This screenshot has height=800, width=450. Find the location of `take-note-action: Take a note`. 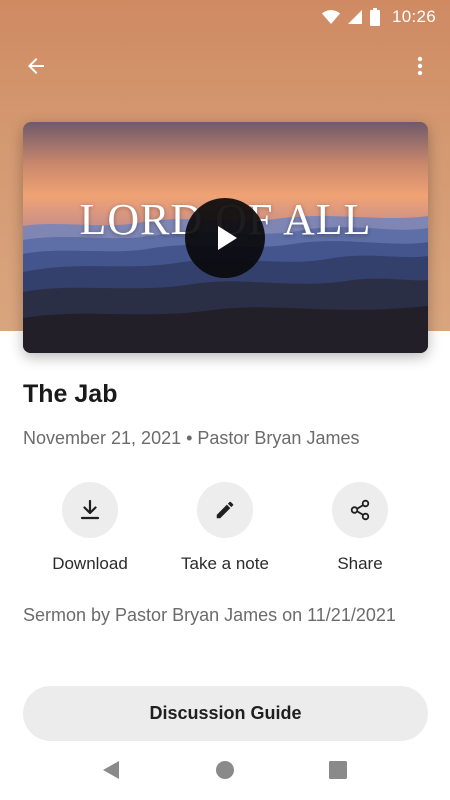

take-note-action: Take a note is located at coordinates (225, 528).